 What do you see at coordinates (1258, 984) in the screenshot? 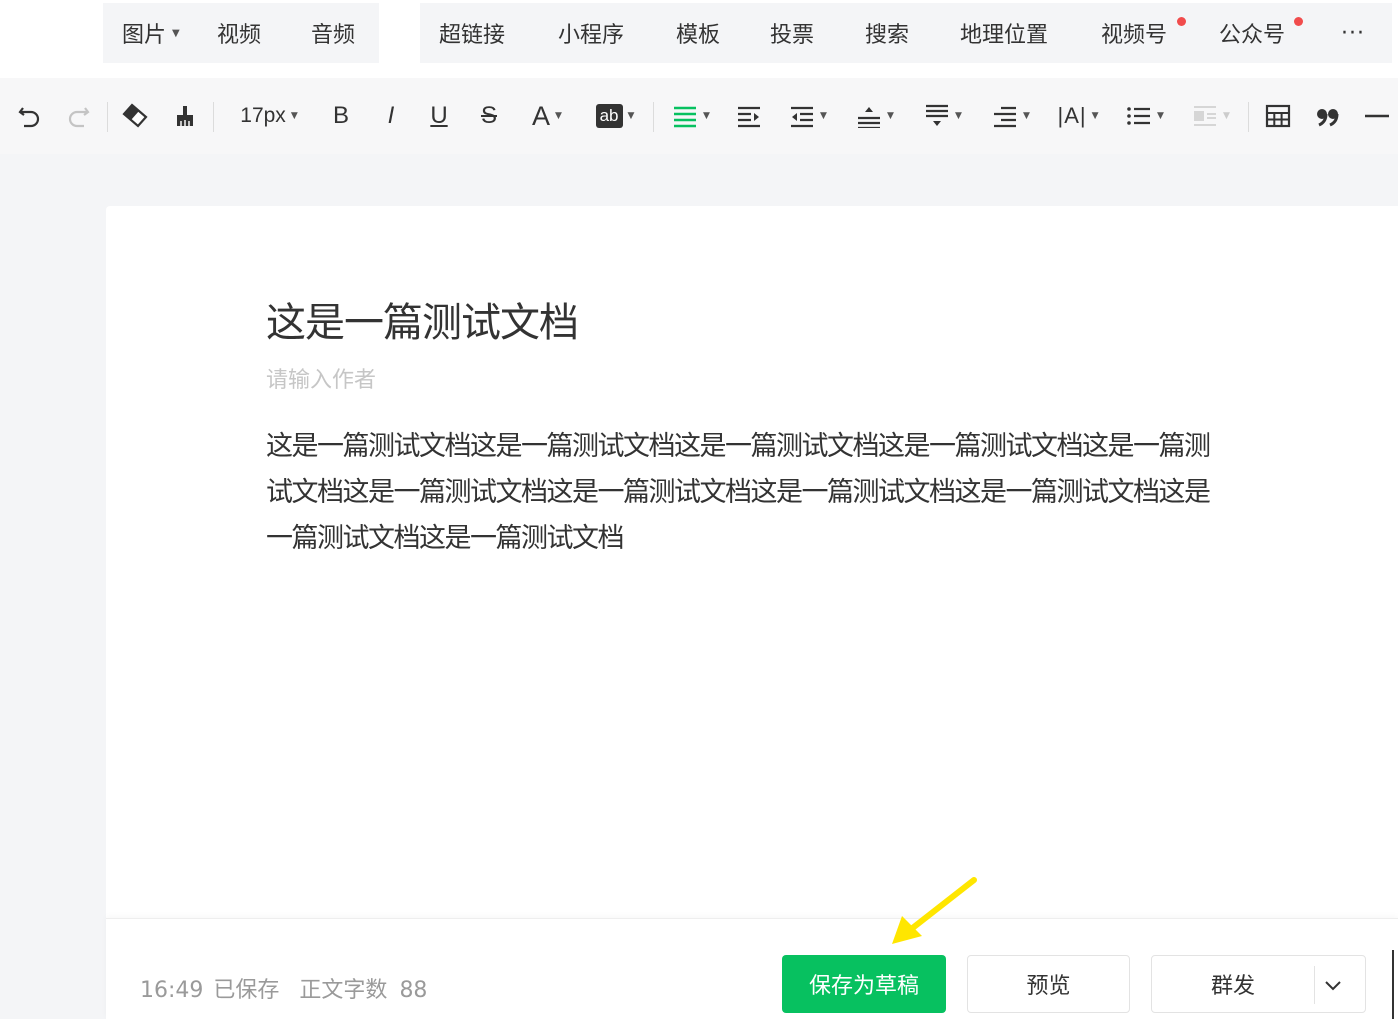
I see `send-button: 群发` at bounding box center [1258, 984].